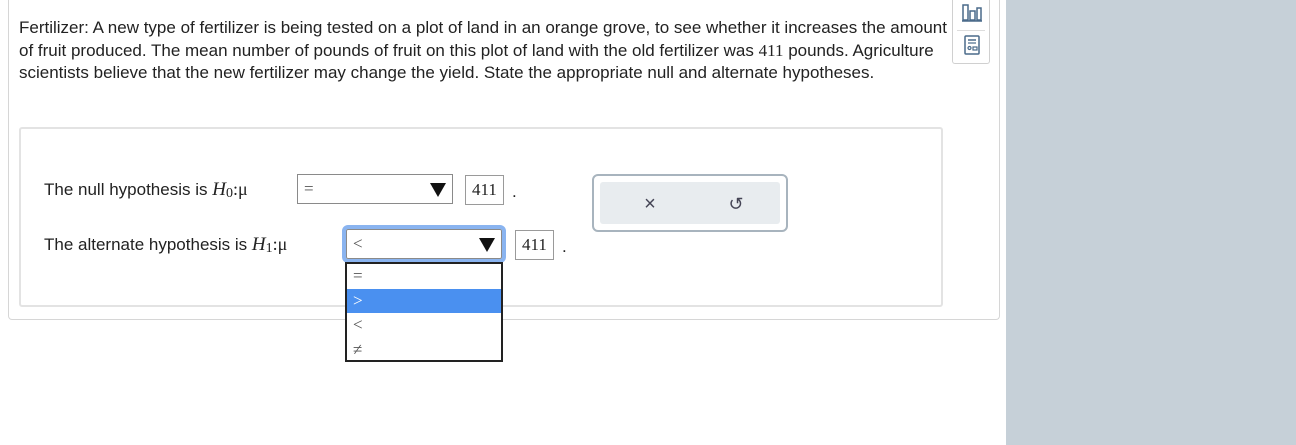  I want to click on operator-dropdown-list: = > < ≠, so click(424, 312).